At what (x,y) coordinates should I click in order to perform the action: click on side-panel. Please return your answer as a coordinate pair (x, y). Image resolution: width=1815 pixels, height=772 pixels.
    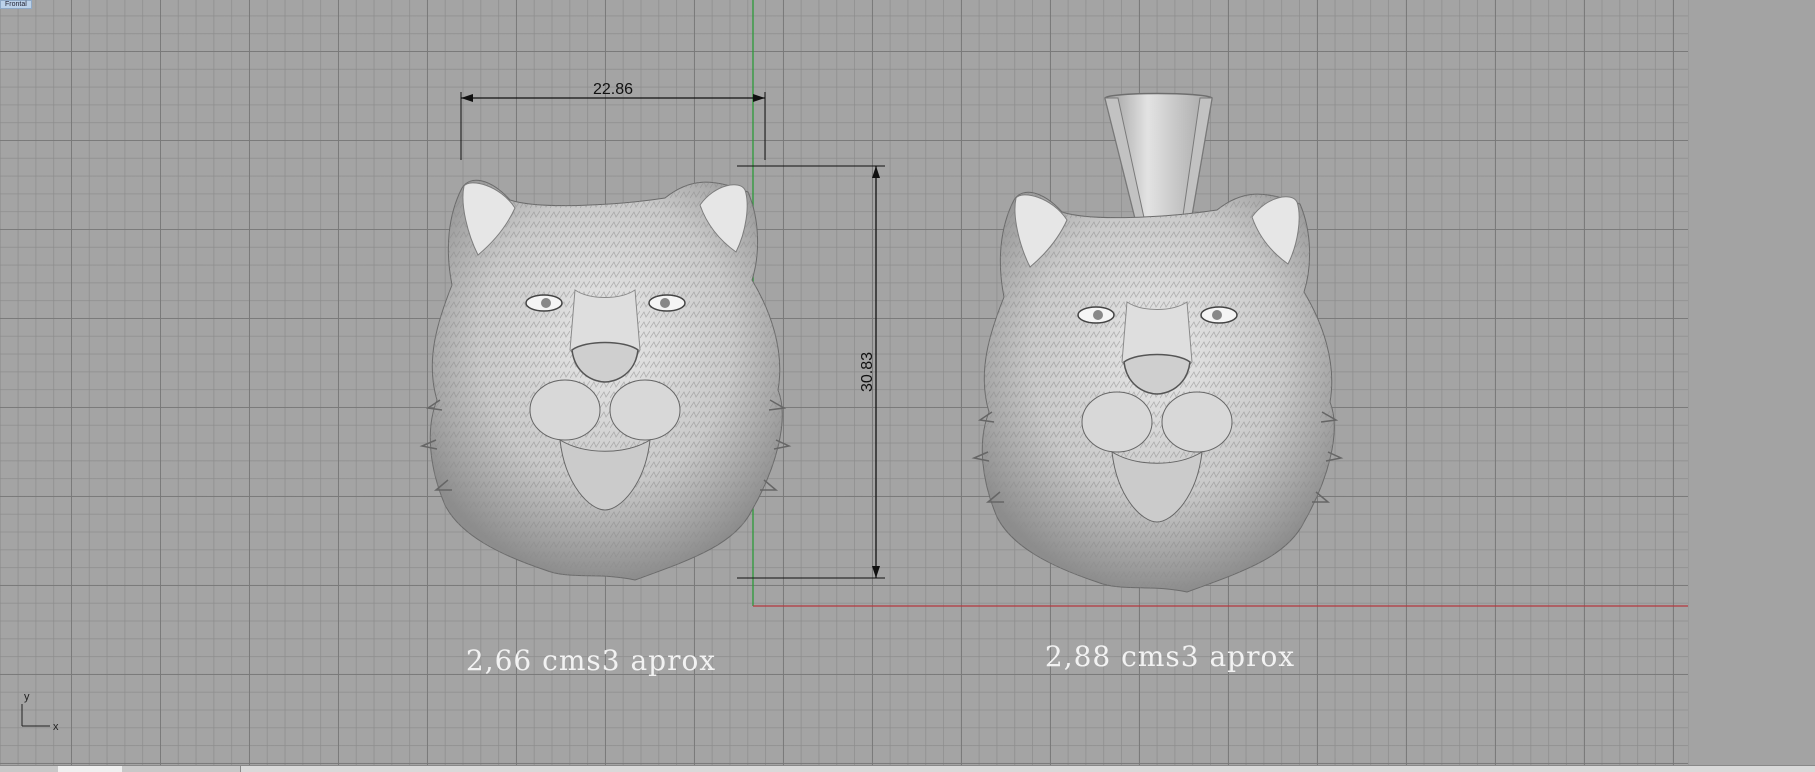
    Looking at the image, I should click on (1751, 382).